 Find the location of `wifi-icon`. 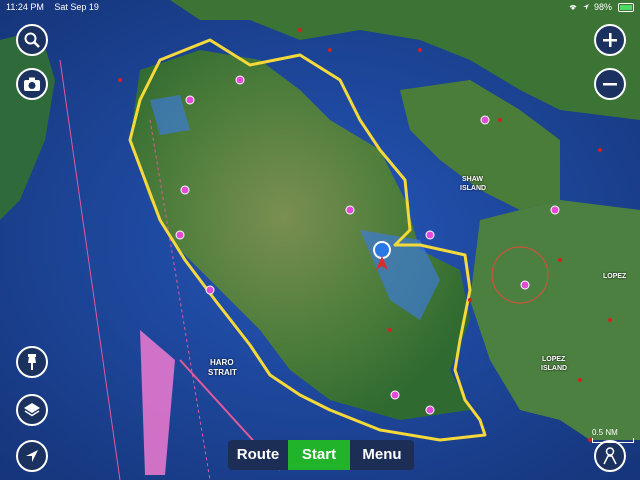

wifi-icon is located at coordinates (573, 7).